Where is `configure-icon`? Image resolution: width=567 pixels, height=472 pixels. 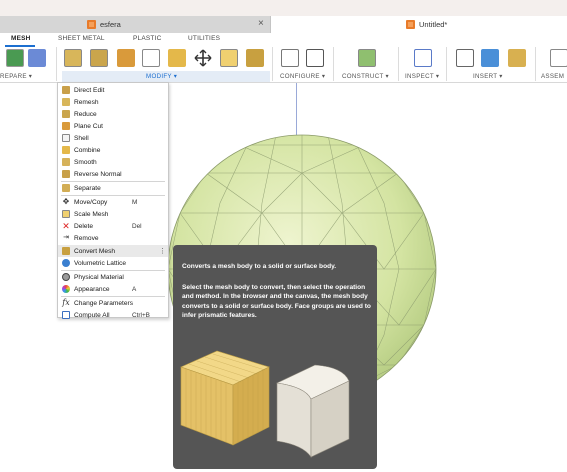
configure-icon is located at coordinates (290, 58).